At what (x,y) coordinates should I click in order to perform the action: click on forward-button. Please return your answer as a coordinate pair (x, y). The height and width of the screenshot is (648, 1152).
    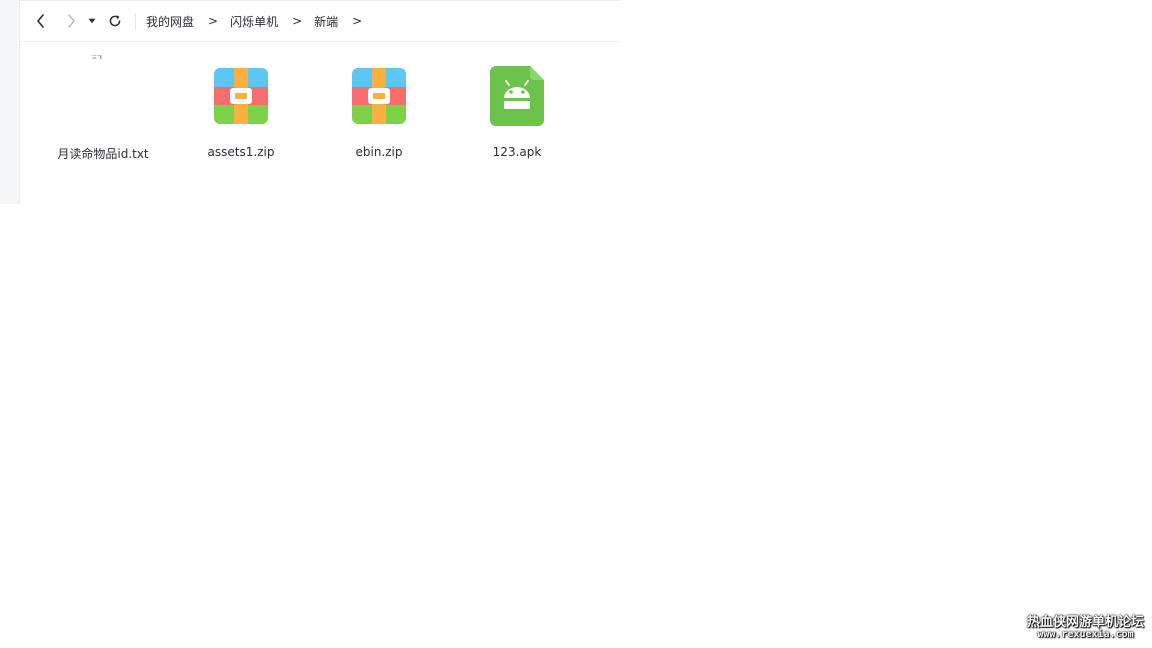
    Looking at the image, I should click on (71, 21).